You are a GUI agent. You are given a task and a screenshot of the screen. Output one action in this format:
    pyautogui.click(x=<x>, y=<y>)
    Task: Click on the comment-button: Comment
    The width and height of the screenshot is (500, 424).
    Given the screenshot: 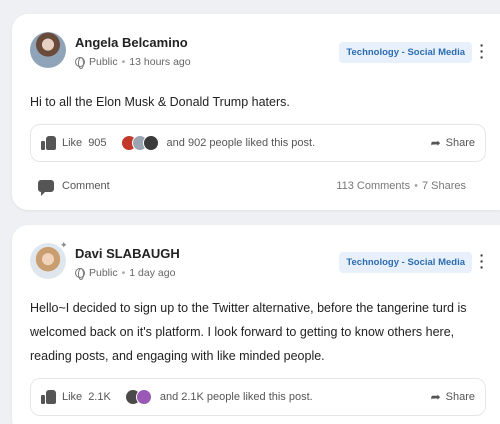 What is the action you would take?
    pyautogui.click(x=86, y=186)
    